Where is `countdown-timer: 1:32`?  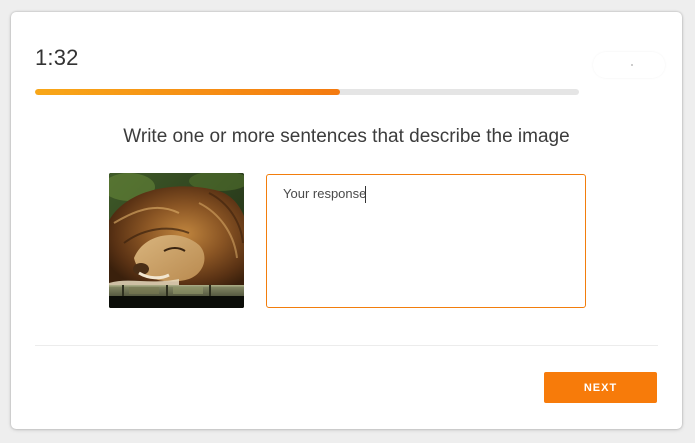
countdown-timer: 1:32 is located at coordinates (57, 57).